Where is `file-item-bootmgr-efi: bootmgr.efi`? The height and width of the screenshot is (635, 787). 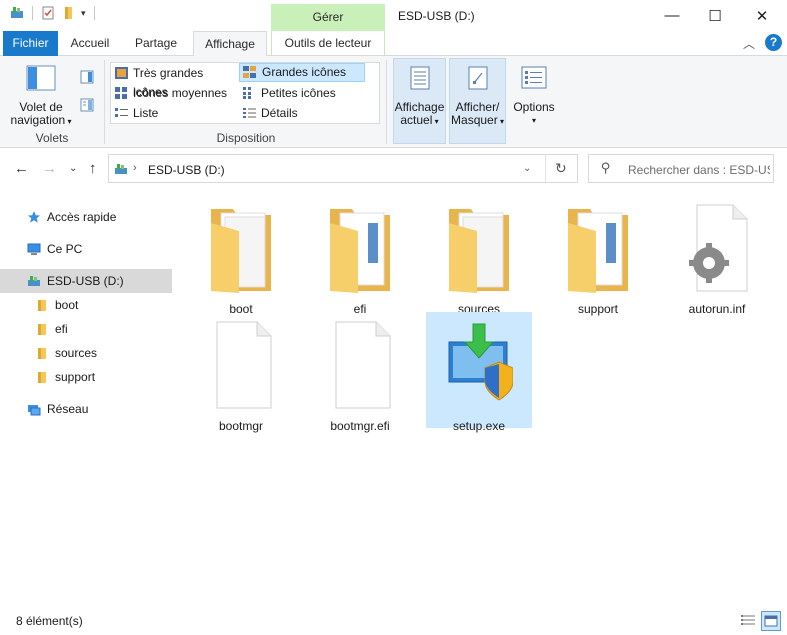 file-item-bootmgr-efi: bootmgr.efi is located at coordinates (360, 372).